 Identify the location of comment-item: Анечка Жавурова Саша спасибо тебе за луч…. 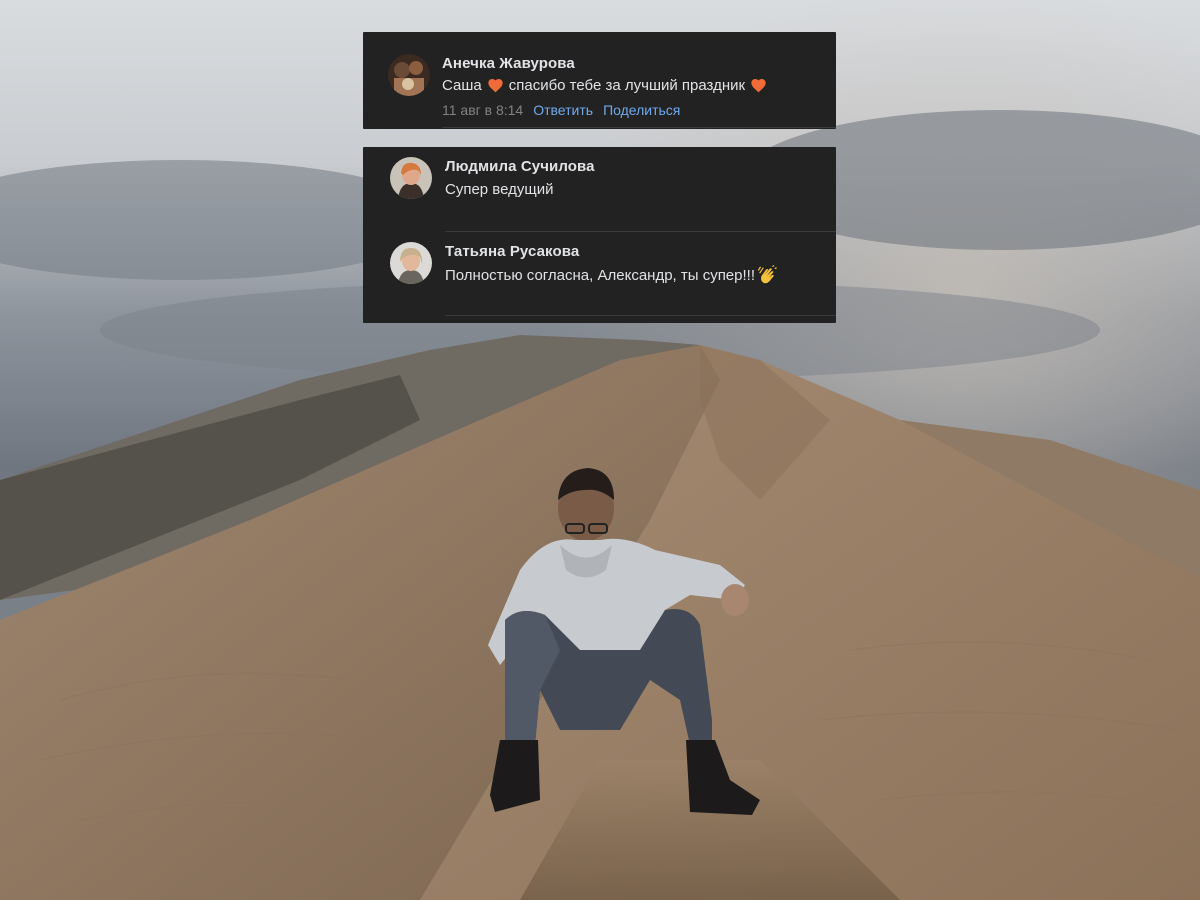
(599, 80).